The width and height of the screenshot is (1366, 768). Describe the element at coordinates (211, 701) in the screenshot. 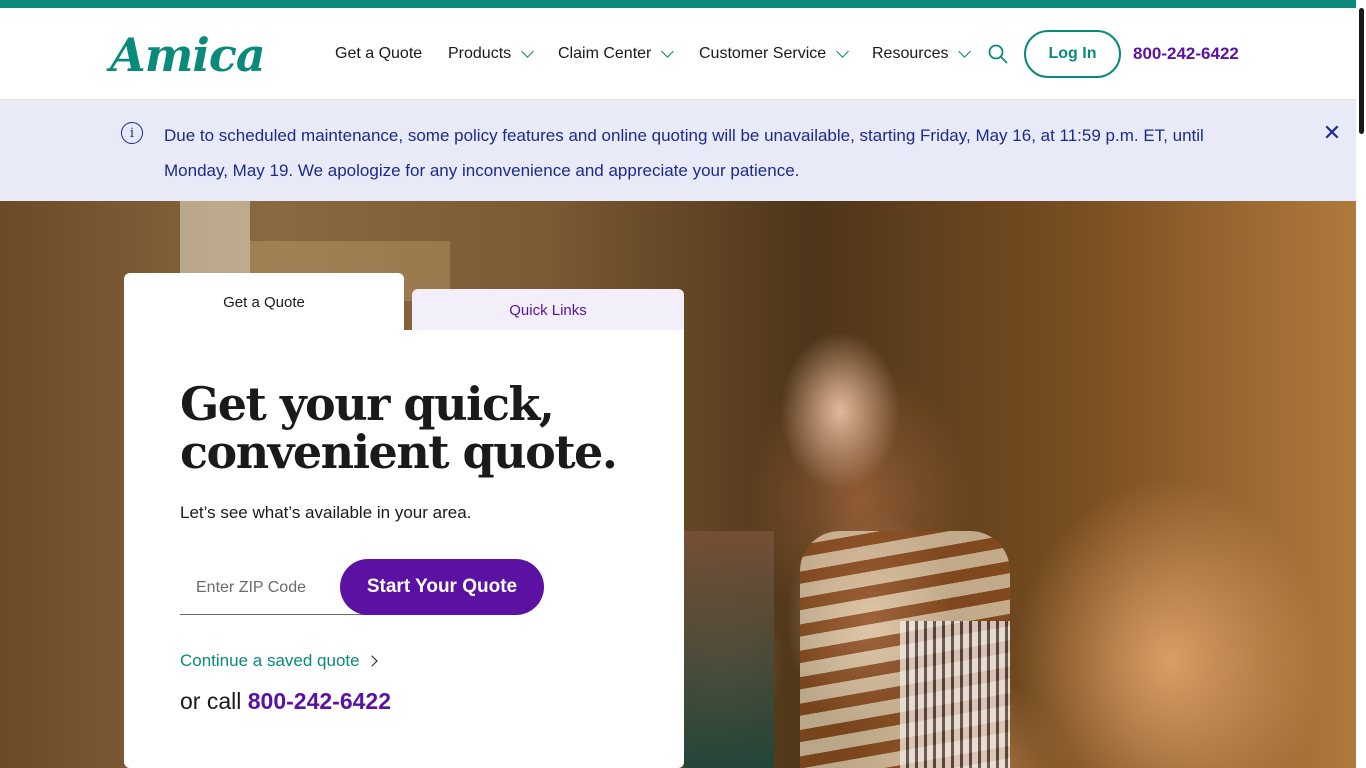

I see `call-prefix: or call` at that location.